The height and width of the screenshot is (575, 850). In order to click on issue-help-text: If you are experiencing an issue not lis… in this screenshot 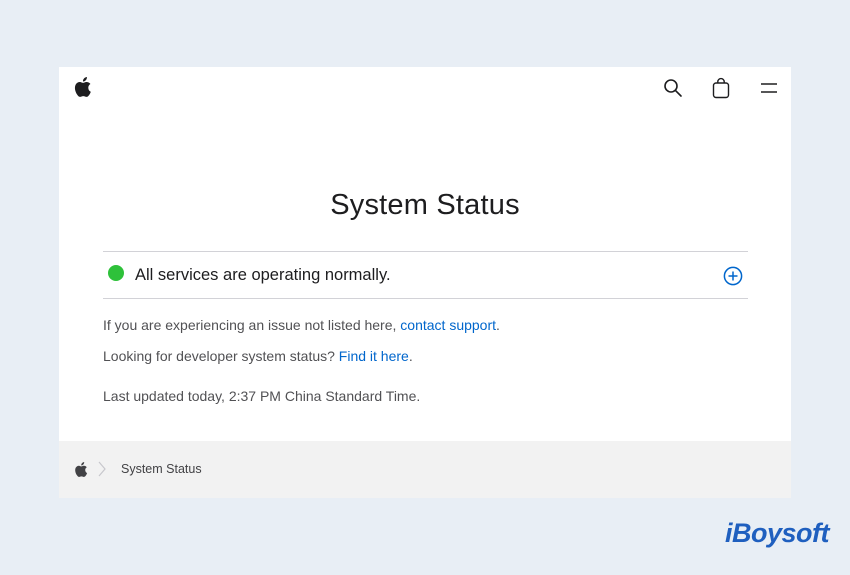, I will do `click(301, 325)`.